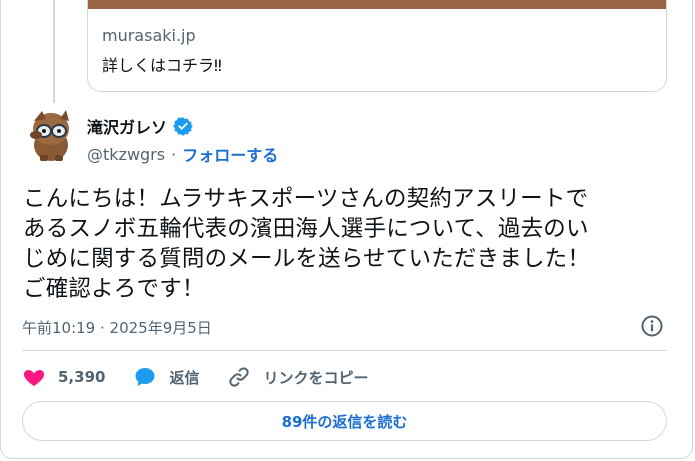  I want to click on tweet-timestamp: 午前10:19 · 2025年9月5日, so click(117, 327).